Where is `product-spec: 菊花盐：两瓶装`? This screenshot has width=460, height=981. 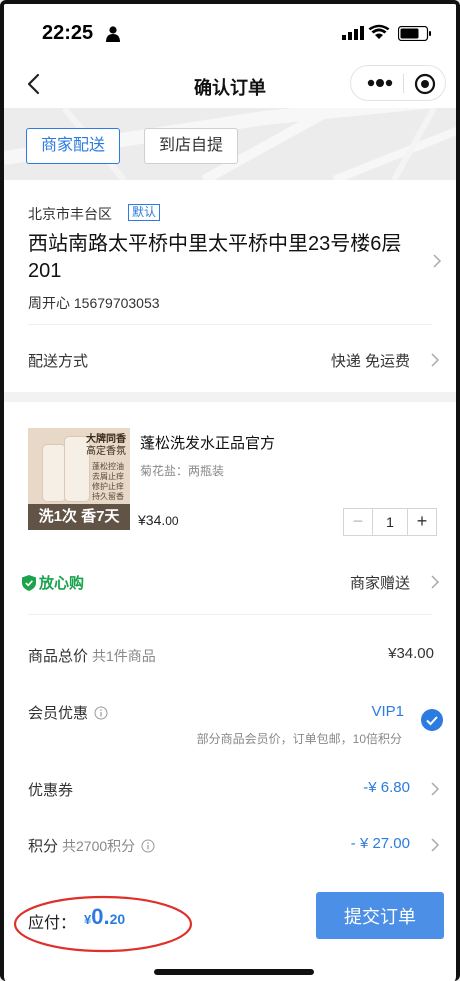
product-spec: 菊花盐：两瓶装 is located at coordinates (182, 471).